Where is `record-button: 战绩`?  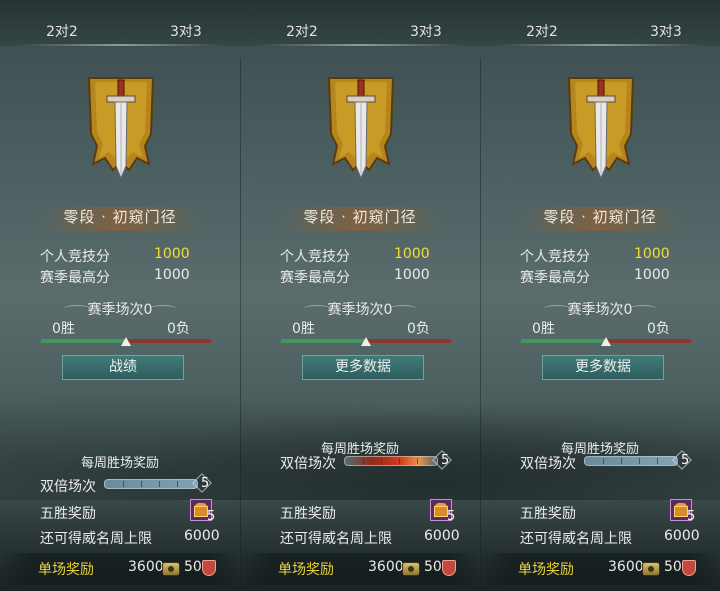 record-button: 战绩 is located at coordinates (123, 367).